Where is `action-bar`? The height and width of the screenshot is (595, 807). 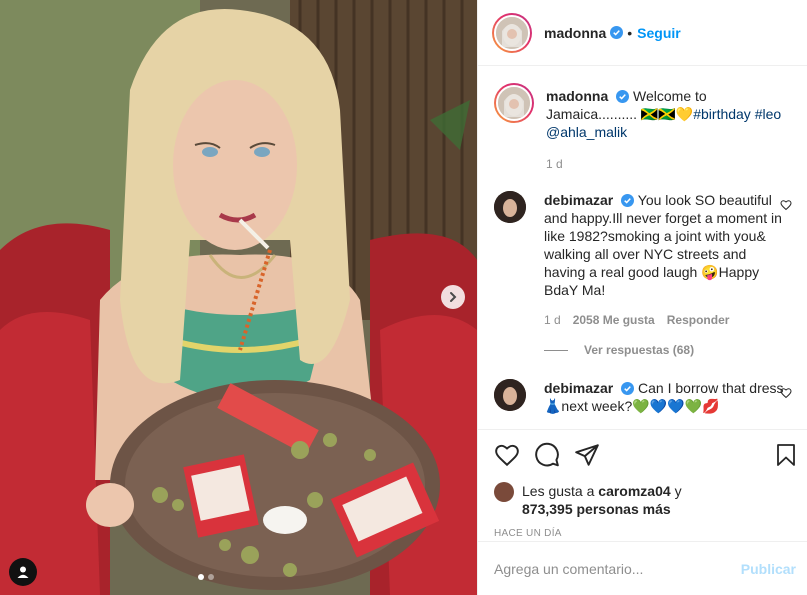 action-bar is located at coordinates (646, 455).